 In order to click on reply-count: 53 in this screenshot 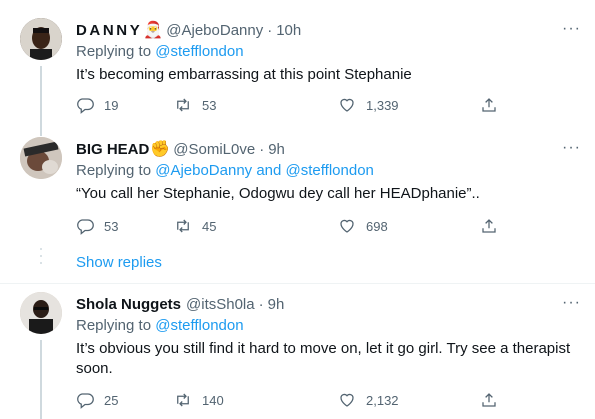, I will do `click(111, 226)`.